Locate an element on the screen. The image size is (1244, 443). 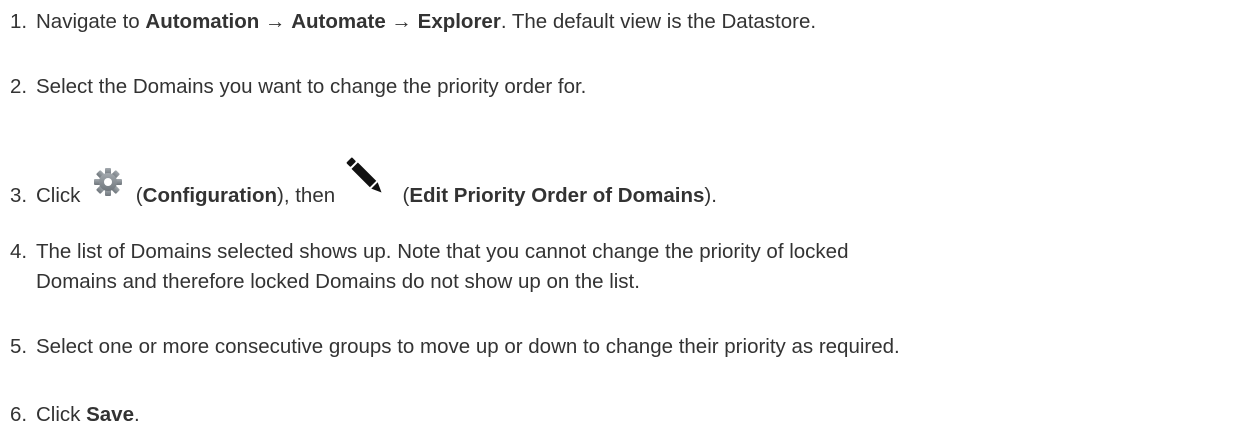
step-number: 3. is located at coordinates (19, 195).